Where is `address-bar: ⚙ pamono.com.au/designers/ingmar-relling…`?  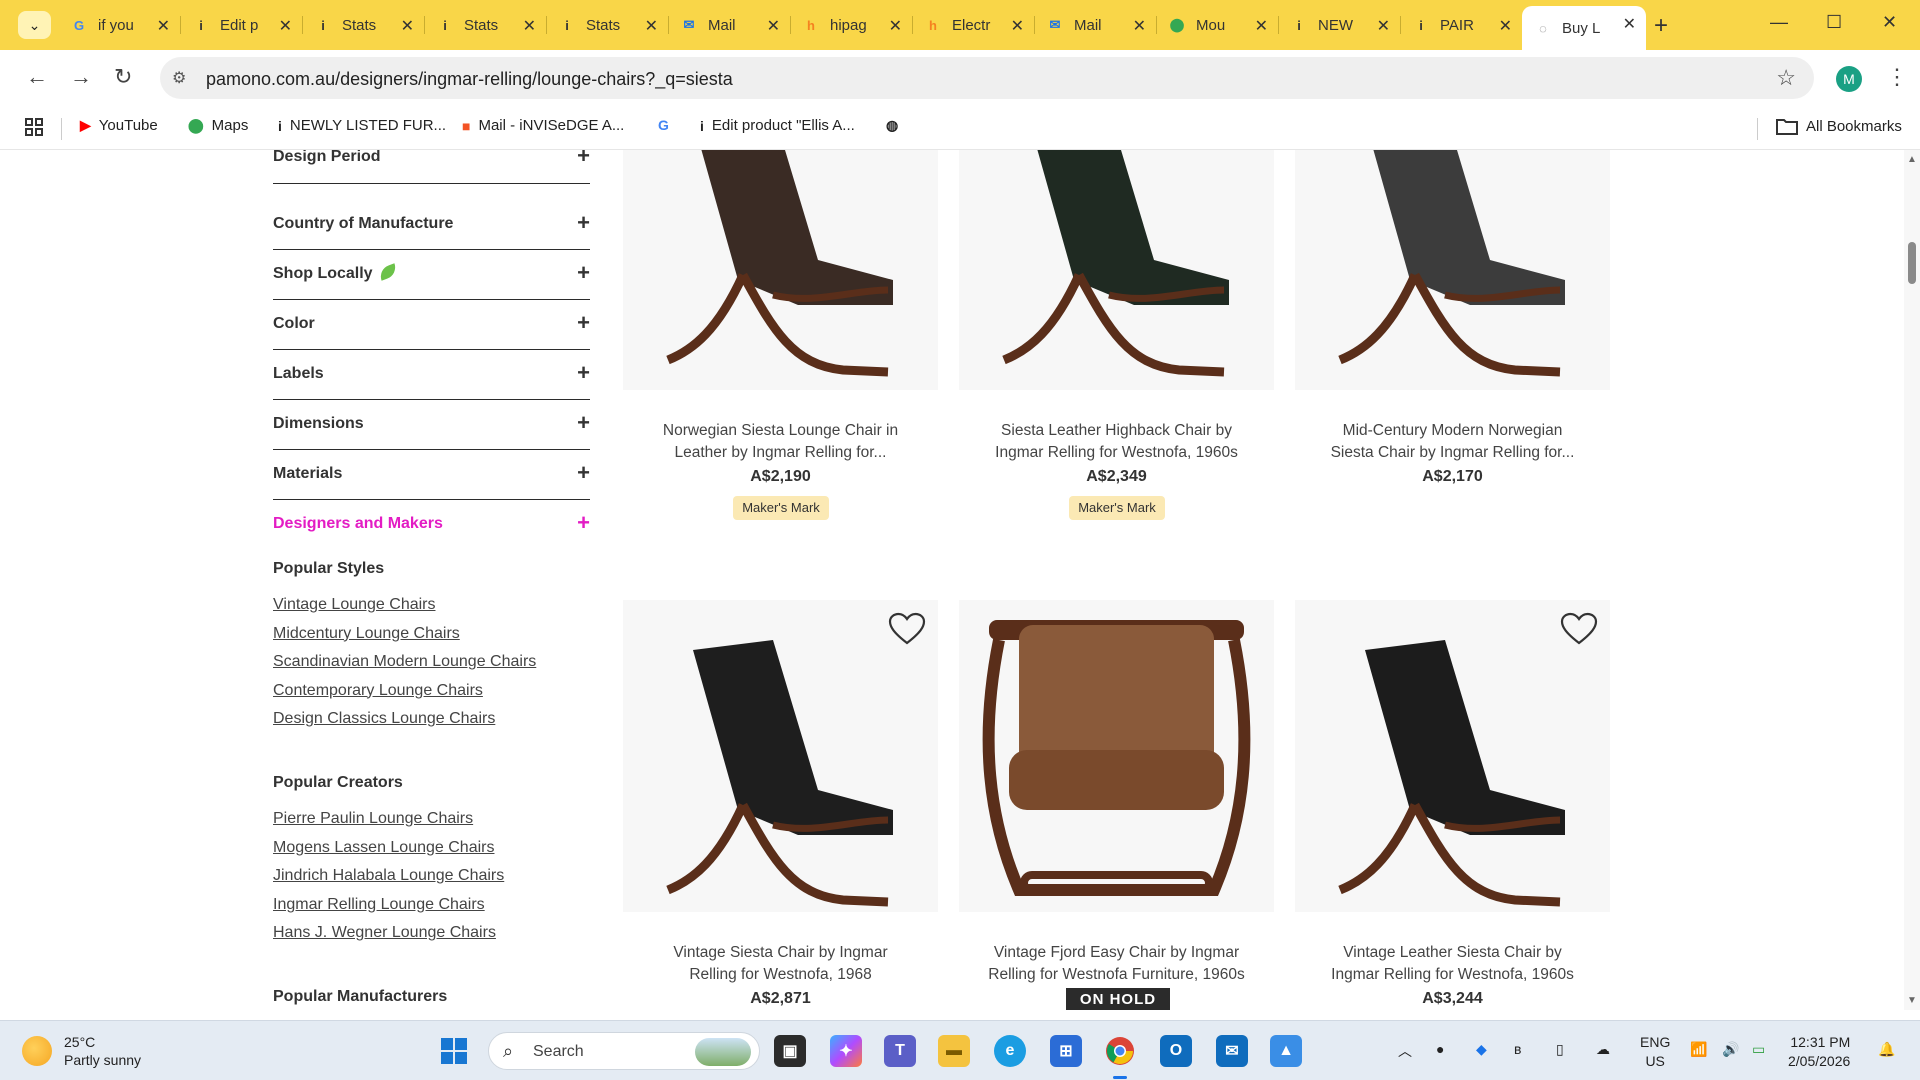
address-bar: ⚙ pamono.com.au/designers/ingmar-relling… is located at coordinates (987, 78).